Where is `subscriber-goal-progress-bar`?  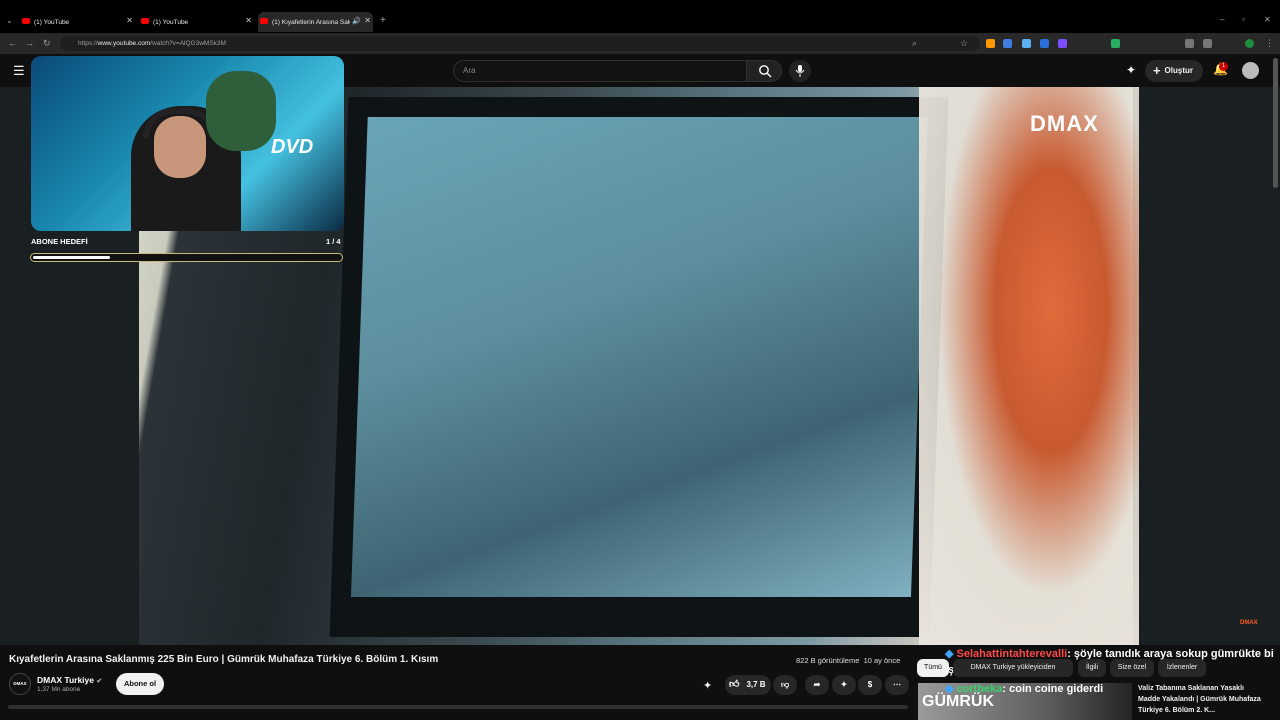 subscriber-goal-progress-bar is located at coordinates (186, 257).